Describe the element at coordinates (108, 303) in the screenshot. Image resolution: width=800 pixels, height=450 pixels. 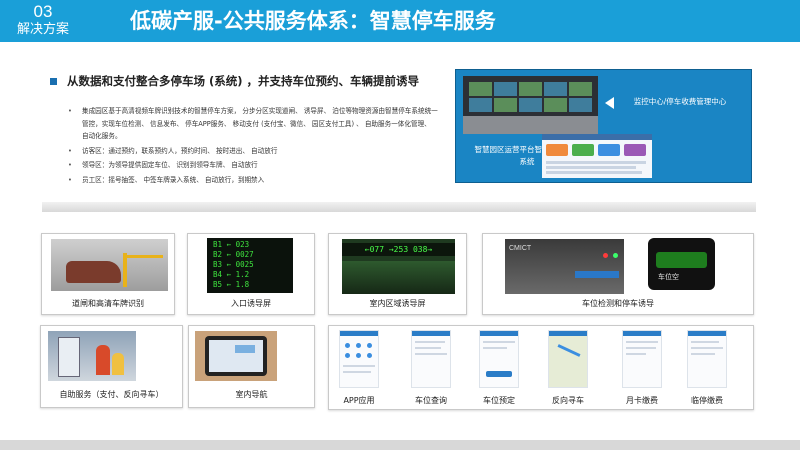
I see `card-gate-label: 道闸和高清车牌识别` at that location.